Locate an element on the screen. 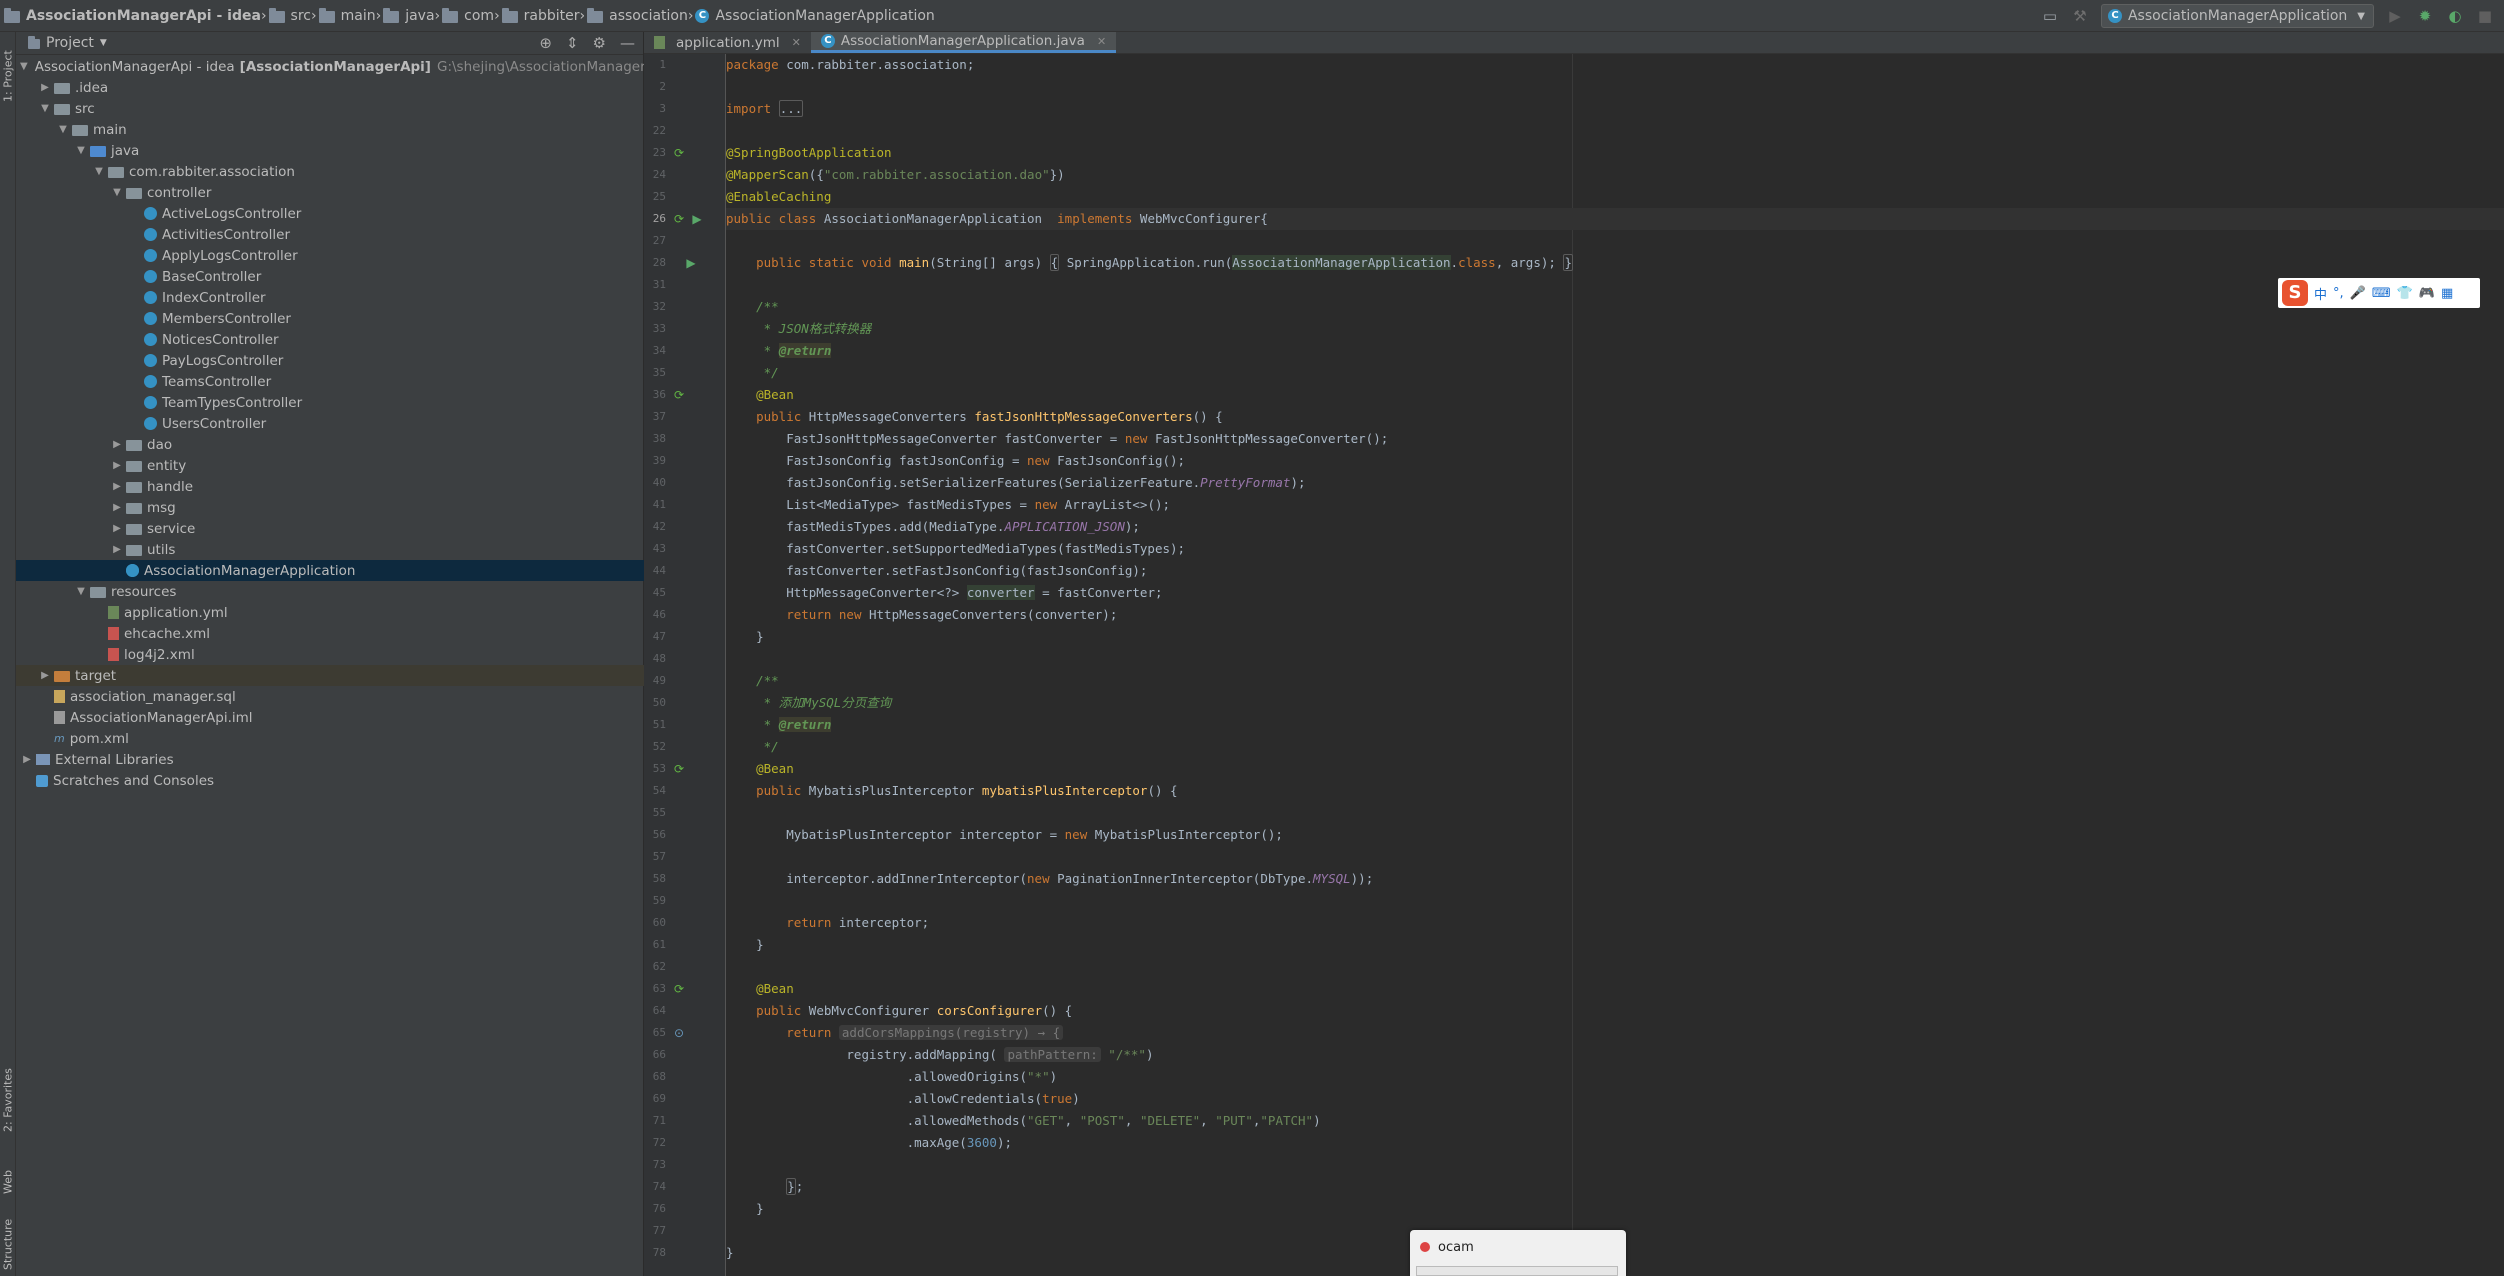 Image resolution: width=2504 pixels, height=1276 pixels. breadcrumb-item: src is located at coordinates (289, 16).